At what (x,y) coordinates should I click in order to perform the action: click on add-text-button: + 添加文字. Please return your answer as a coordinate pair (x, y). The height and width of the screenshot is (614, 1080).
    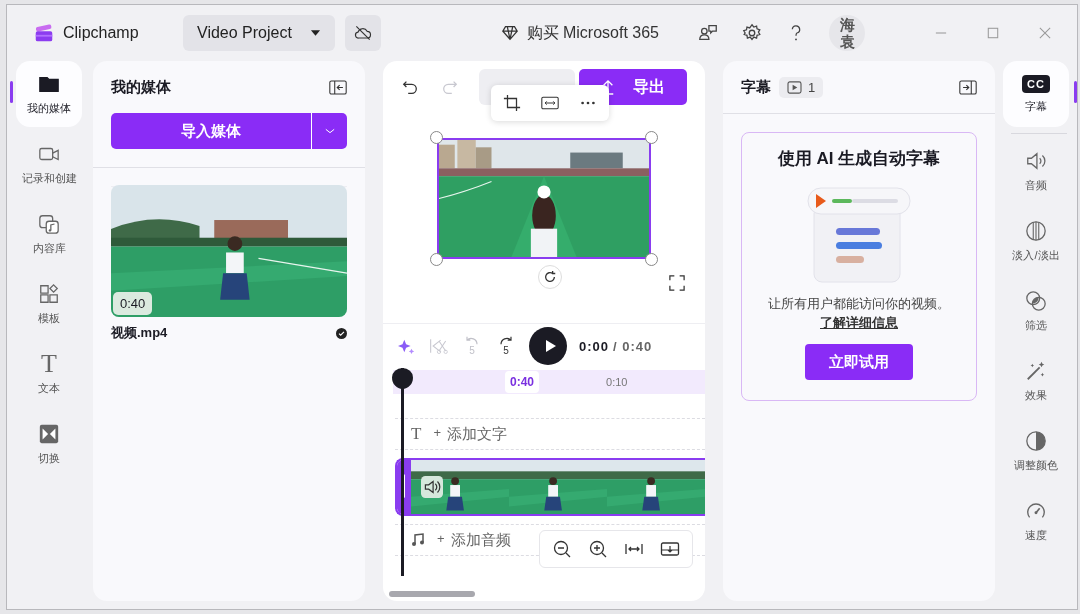
    Looking at the image, I should click on (470, 434).